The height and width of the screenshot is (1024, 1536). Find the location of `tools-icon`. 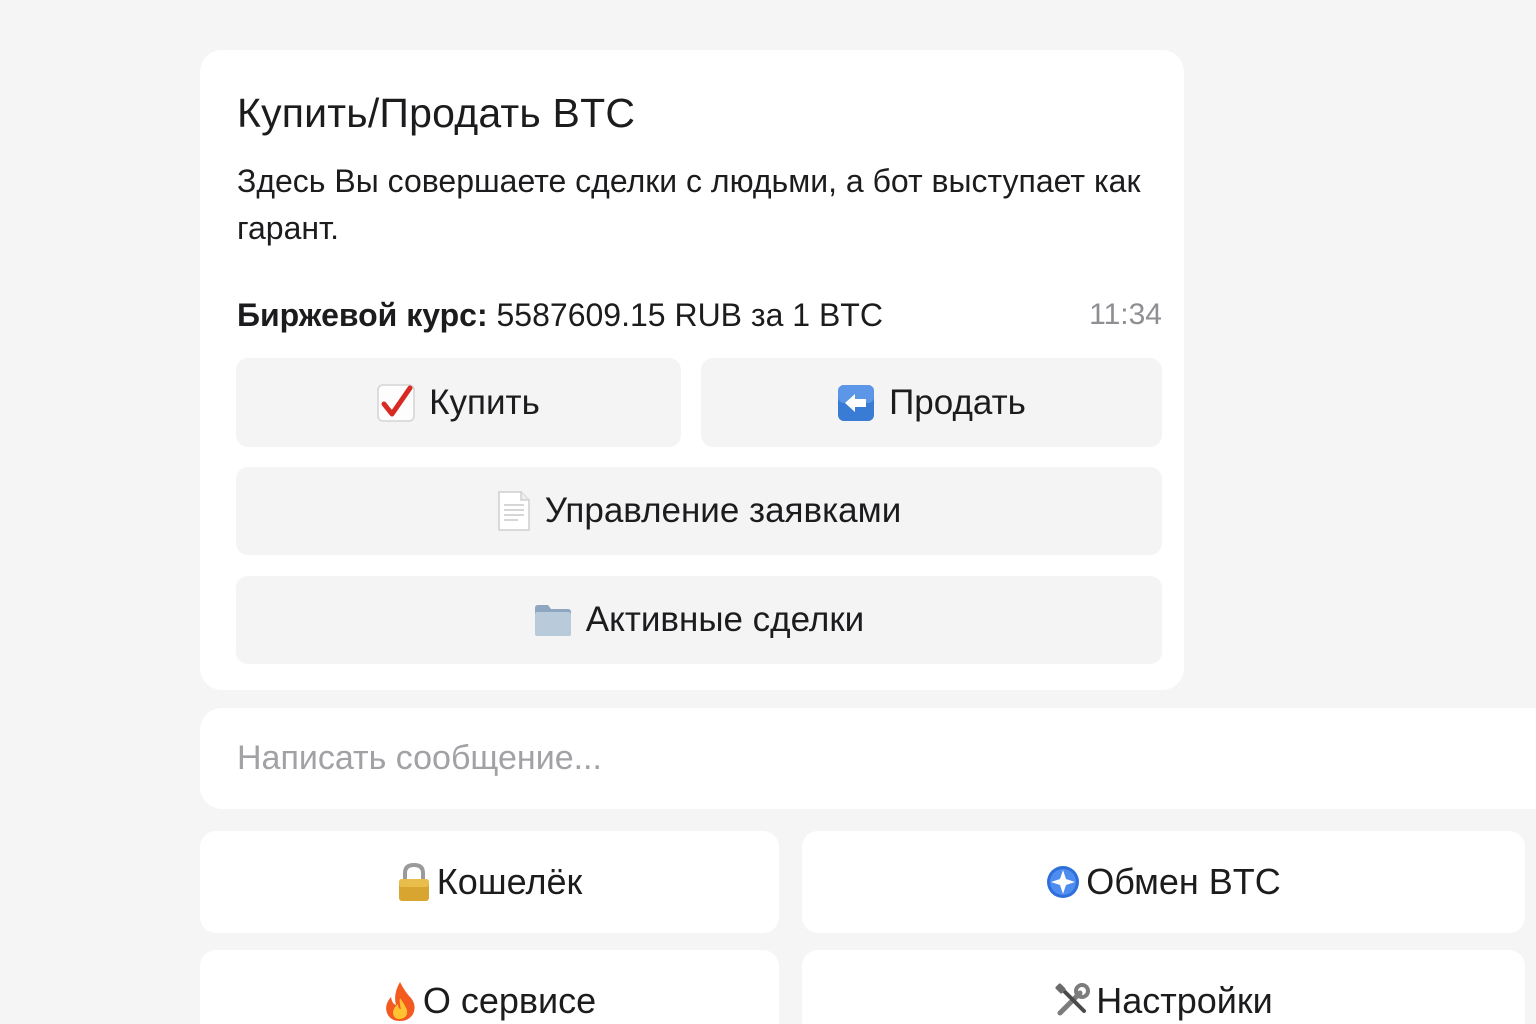

tools-icon is located at coordinates (1072, 1001).